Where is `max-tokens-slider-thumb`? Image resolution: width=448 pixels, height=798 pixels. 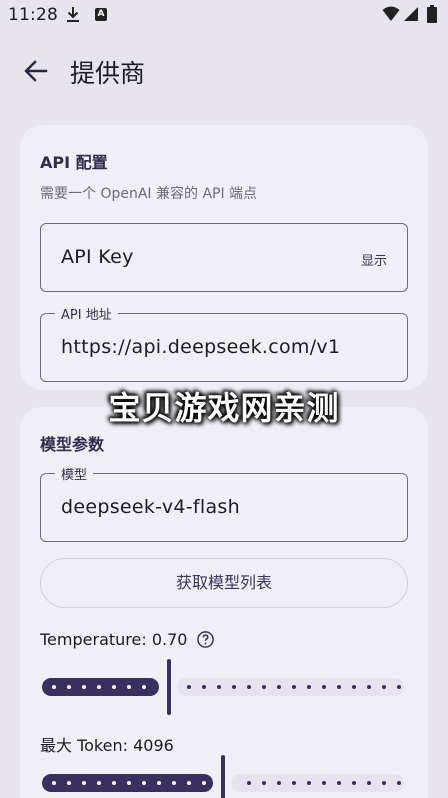 max-tokens-slider-thumb is located at coordinates (223, 776).